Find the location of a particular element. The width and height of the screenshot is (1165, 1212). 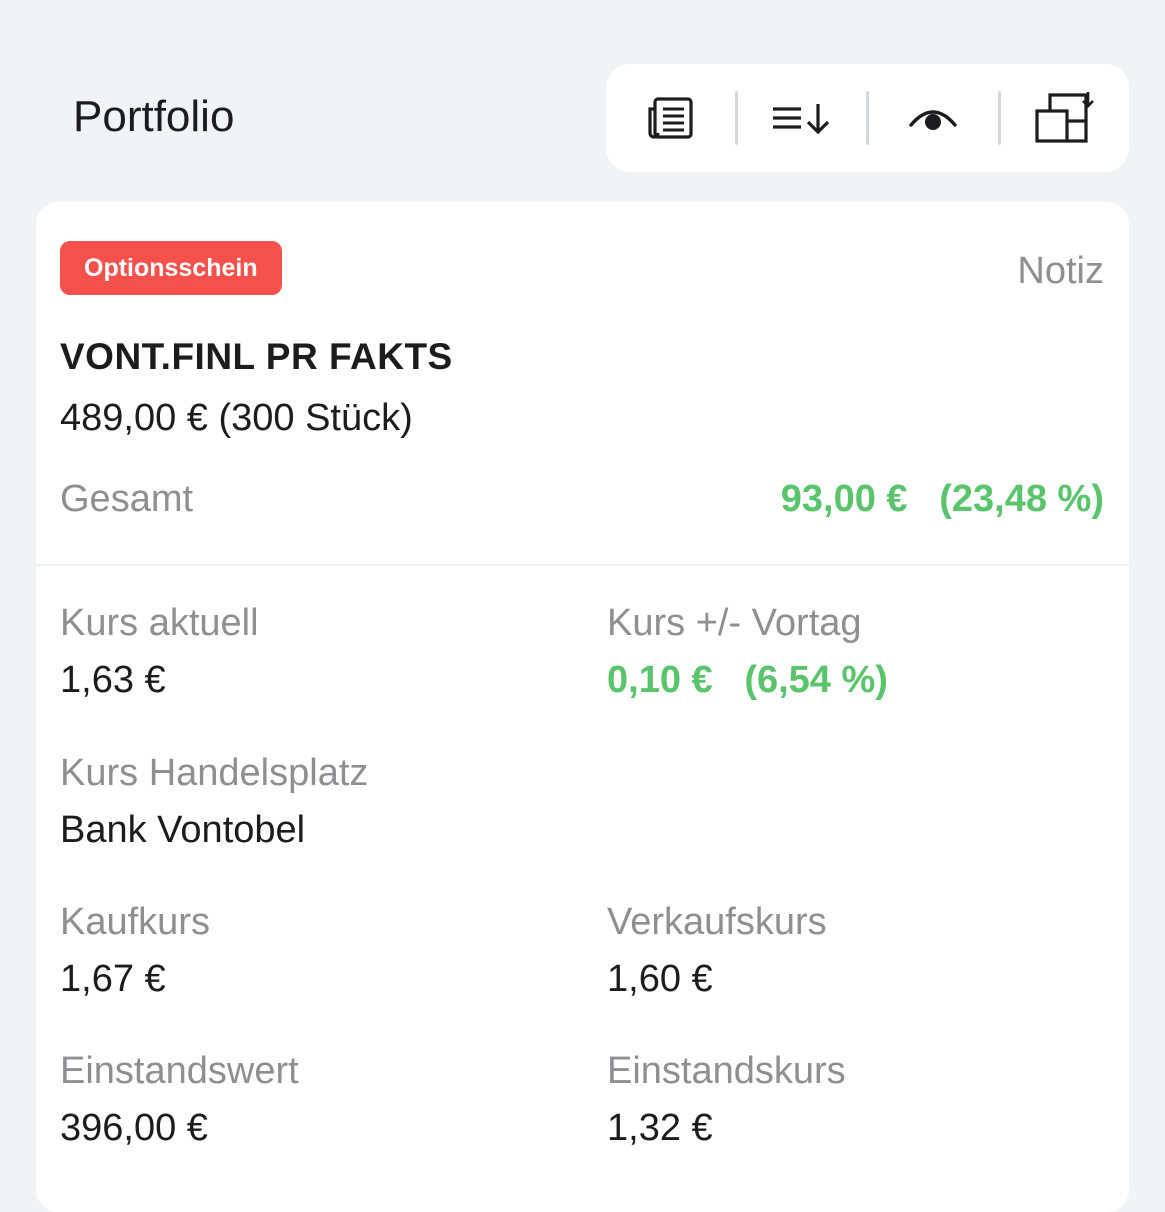

export-button is located at coordinates (1065, 118).